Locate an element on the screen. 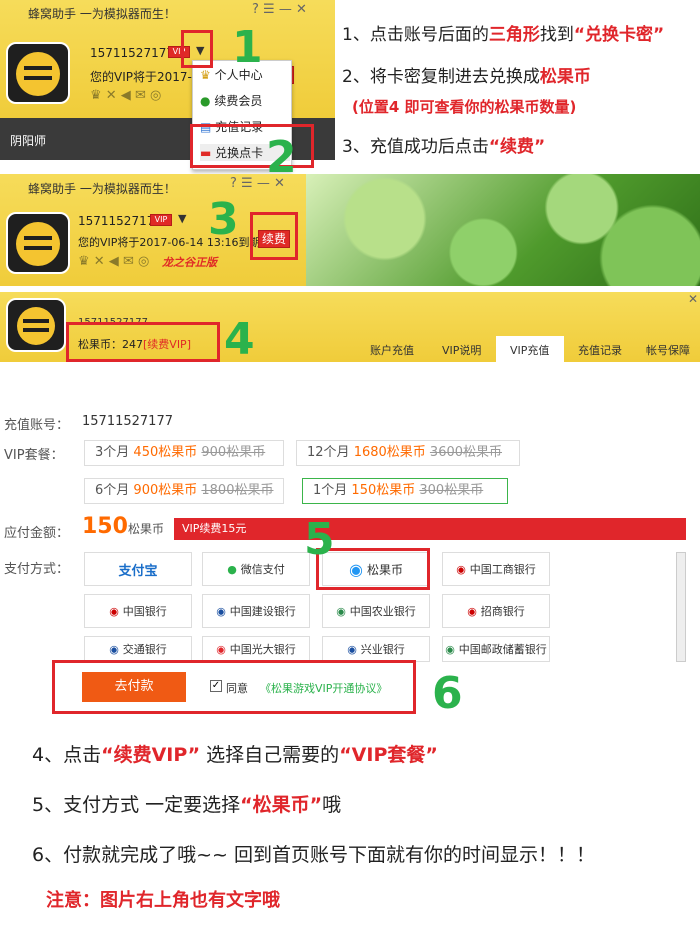 Image resolution: width=700 pixels, height=928 pixels. step-number-3: 3 is located at coordinates (223, 219).